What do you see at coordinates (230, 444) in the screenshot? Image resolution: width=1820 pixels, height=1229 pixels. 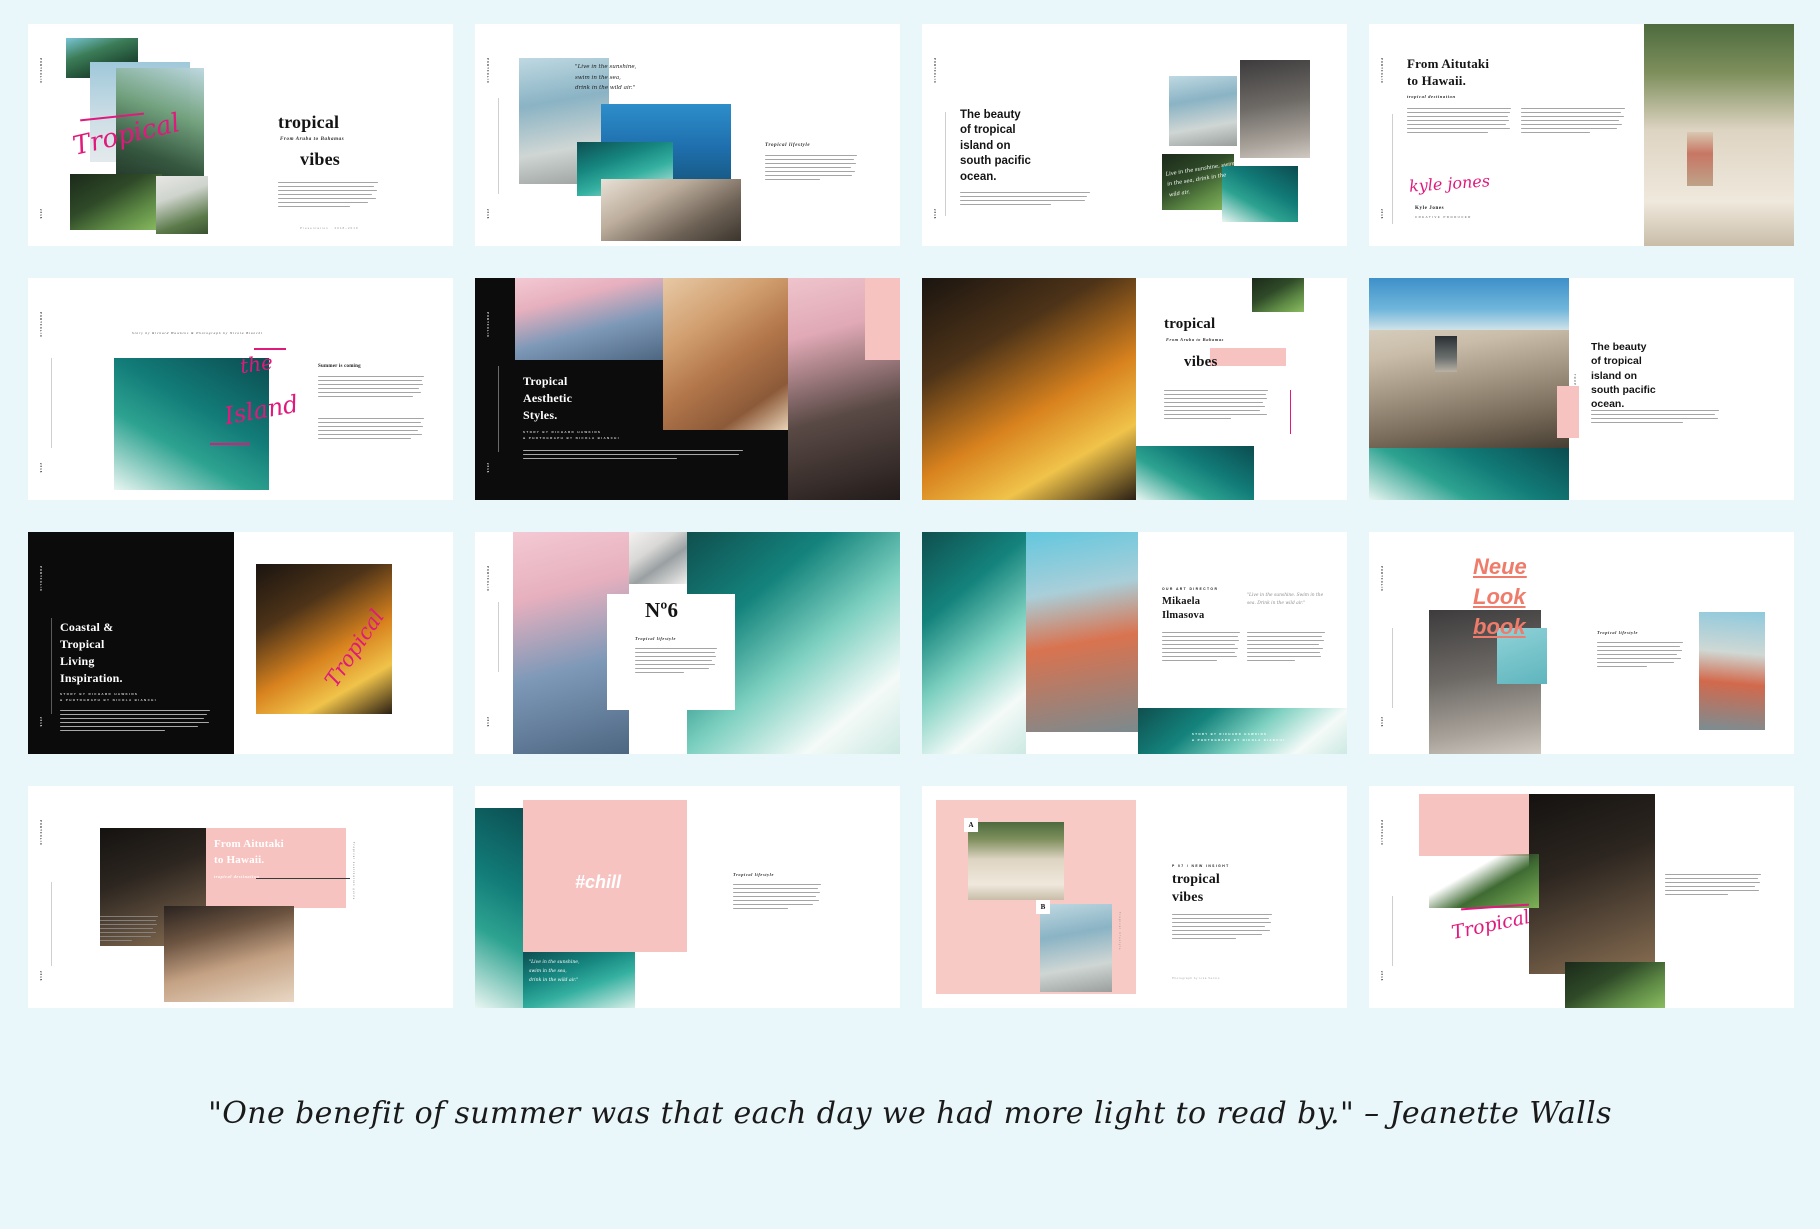 I see `pink-rule-bottom` at bounding box center [230, 444].